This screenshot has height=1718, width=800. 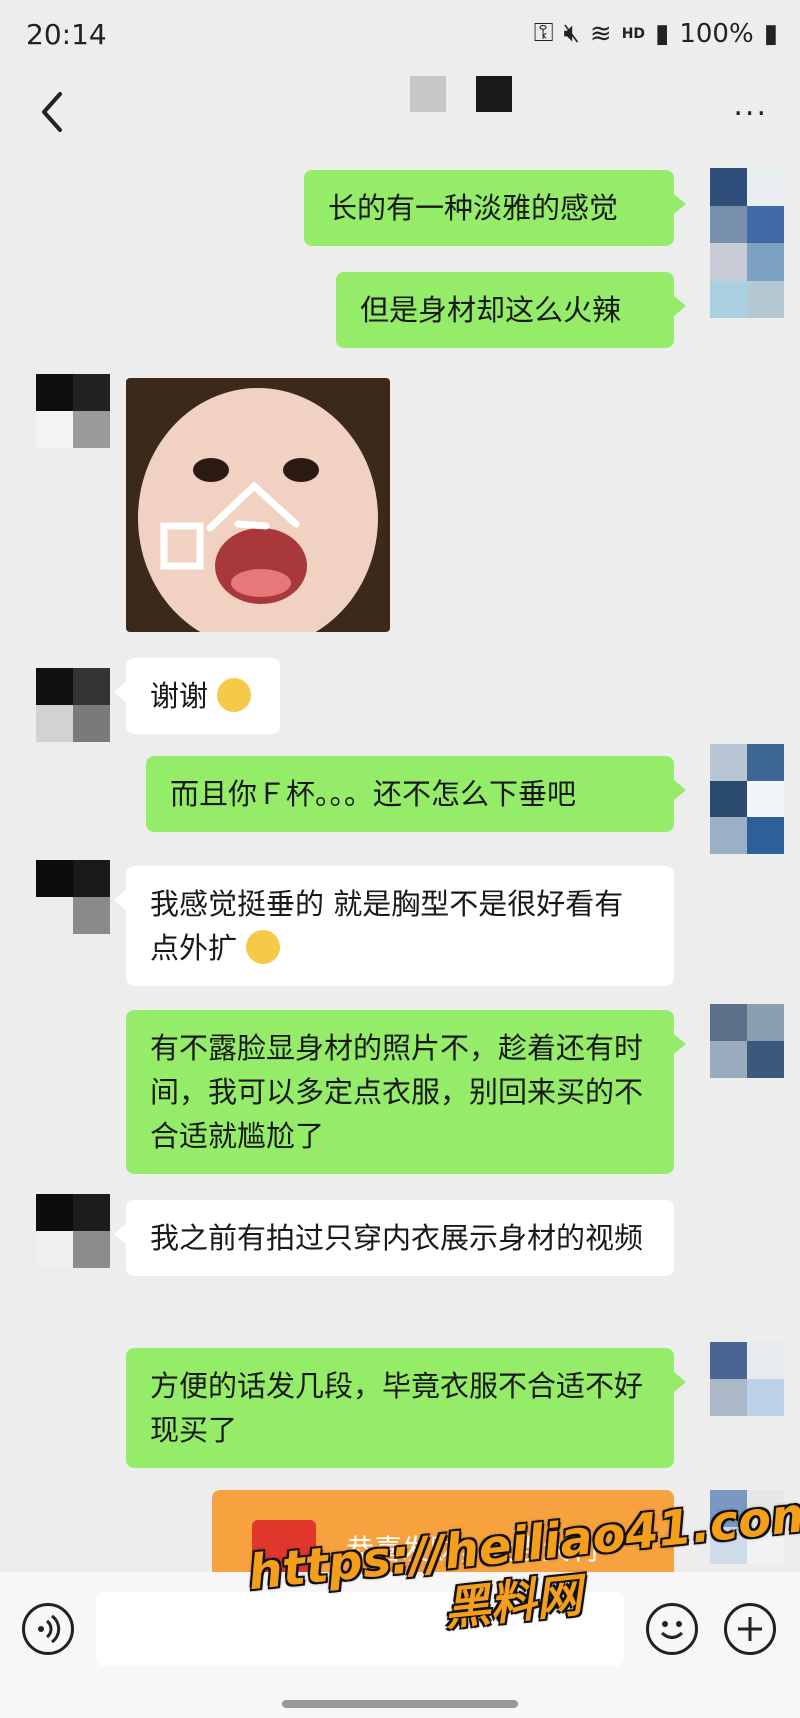 What do you see at coordinates (472, 1549) in the screenshot?
I see `red-packet-text: 恭喜发财，大吉大利` at bounding box center [472, 1549].